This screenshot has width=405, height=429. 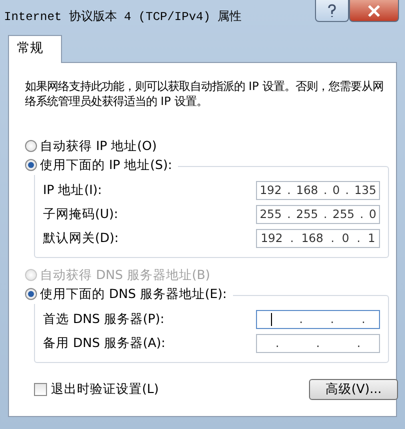 I want to click on ip-address-field: 255 . 255 . 255 . 0, so click(x=318, y=214).